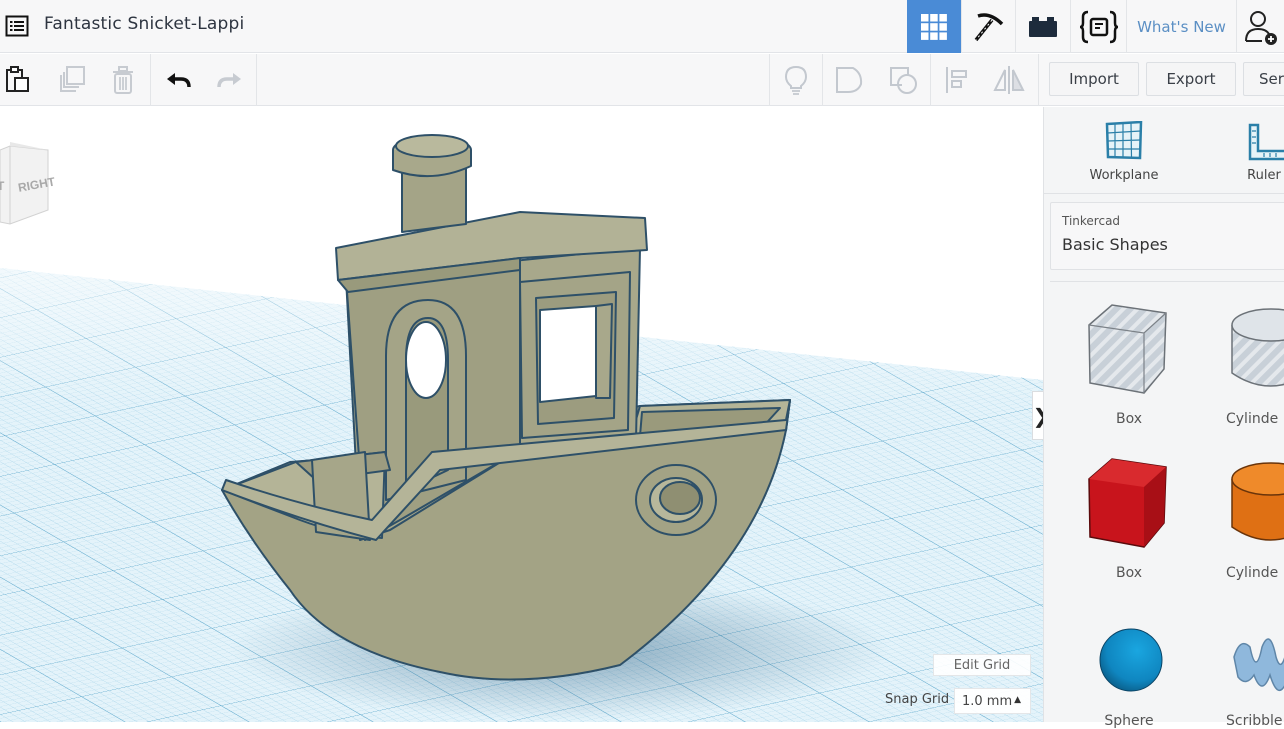  Describe the element at coordinates (1115, 244) in the screenshot. I see `library-name: Basic Shapes` at that location.